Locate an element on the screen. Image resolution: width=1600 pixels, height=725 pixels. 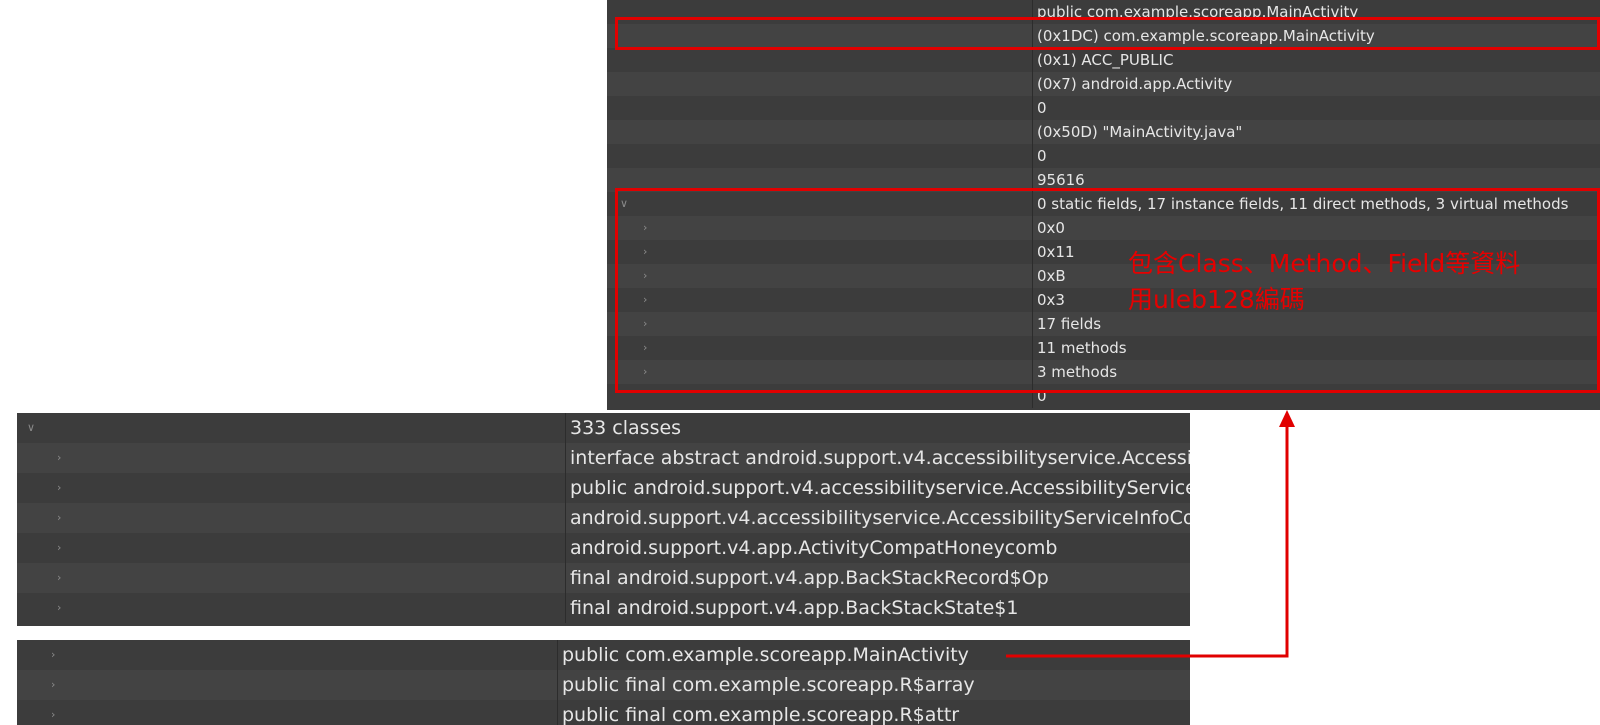
tree-row: uint class_data_off95616 is located at coordinates (1103, 180).